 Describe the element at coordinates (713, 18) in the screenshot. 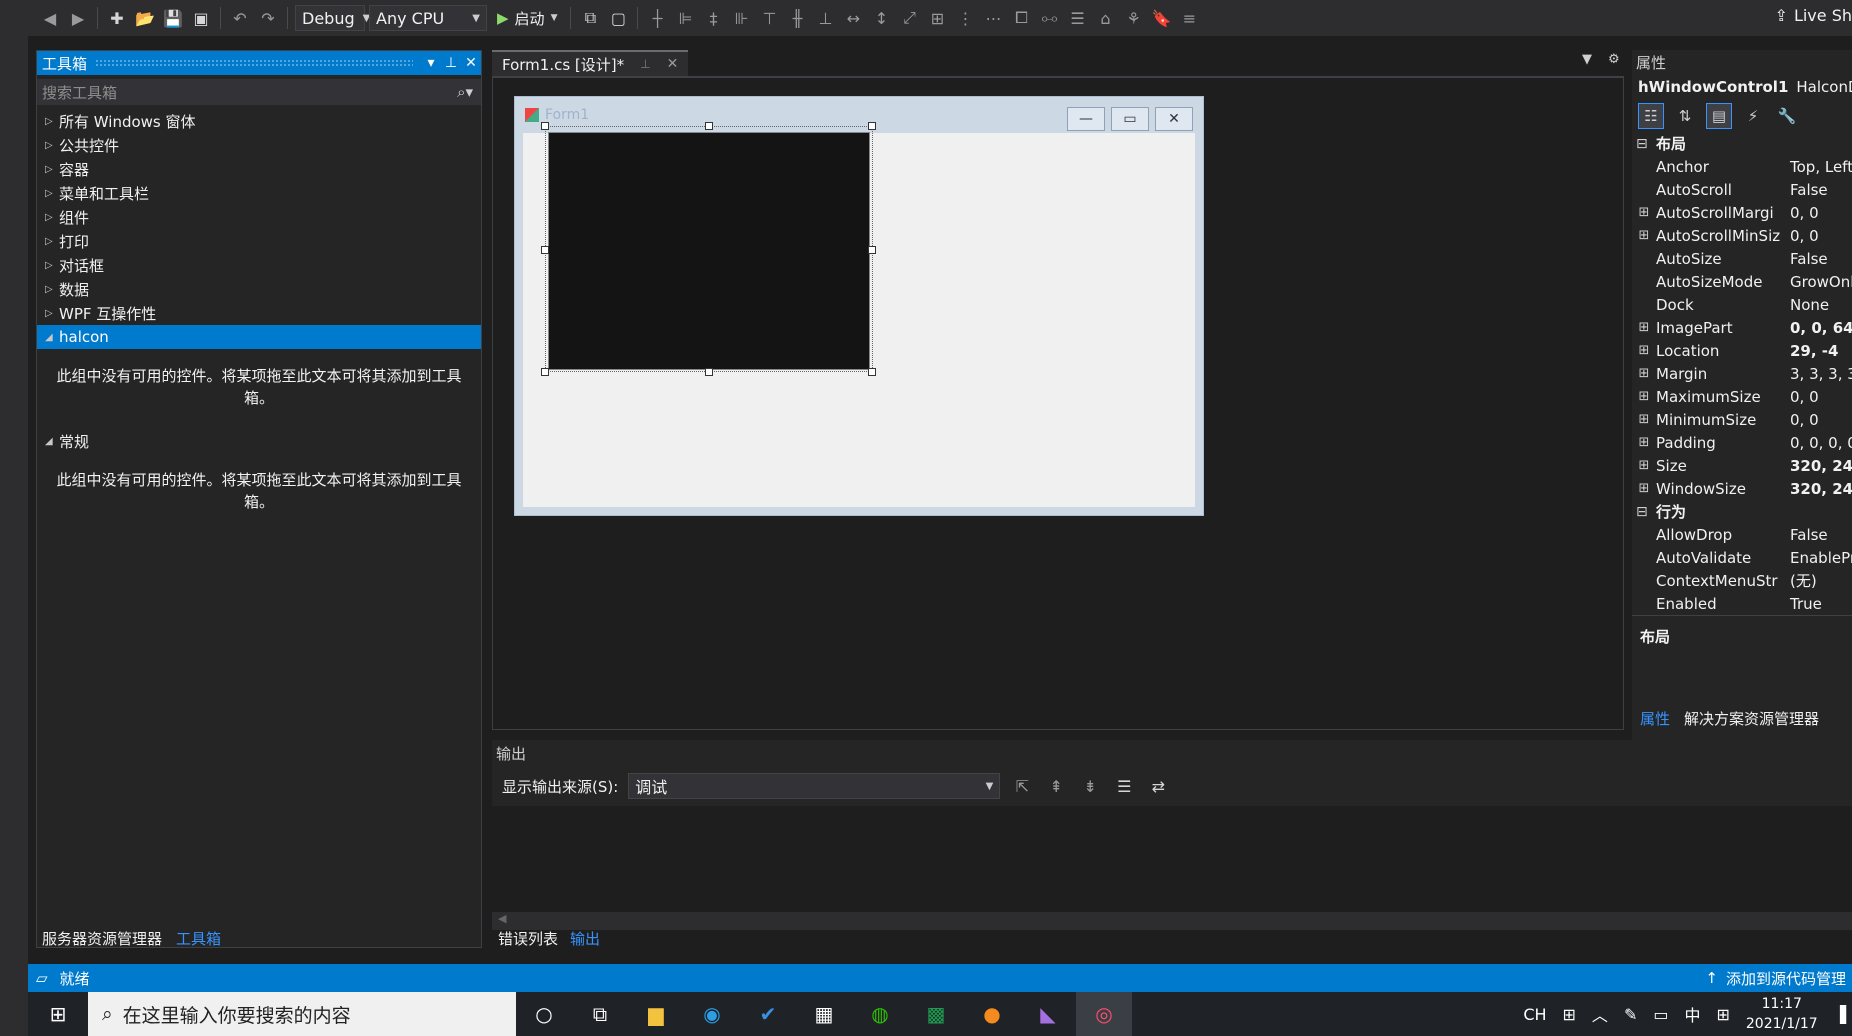

I see `align-center-icon: ‡` at that location.